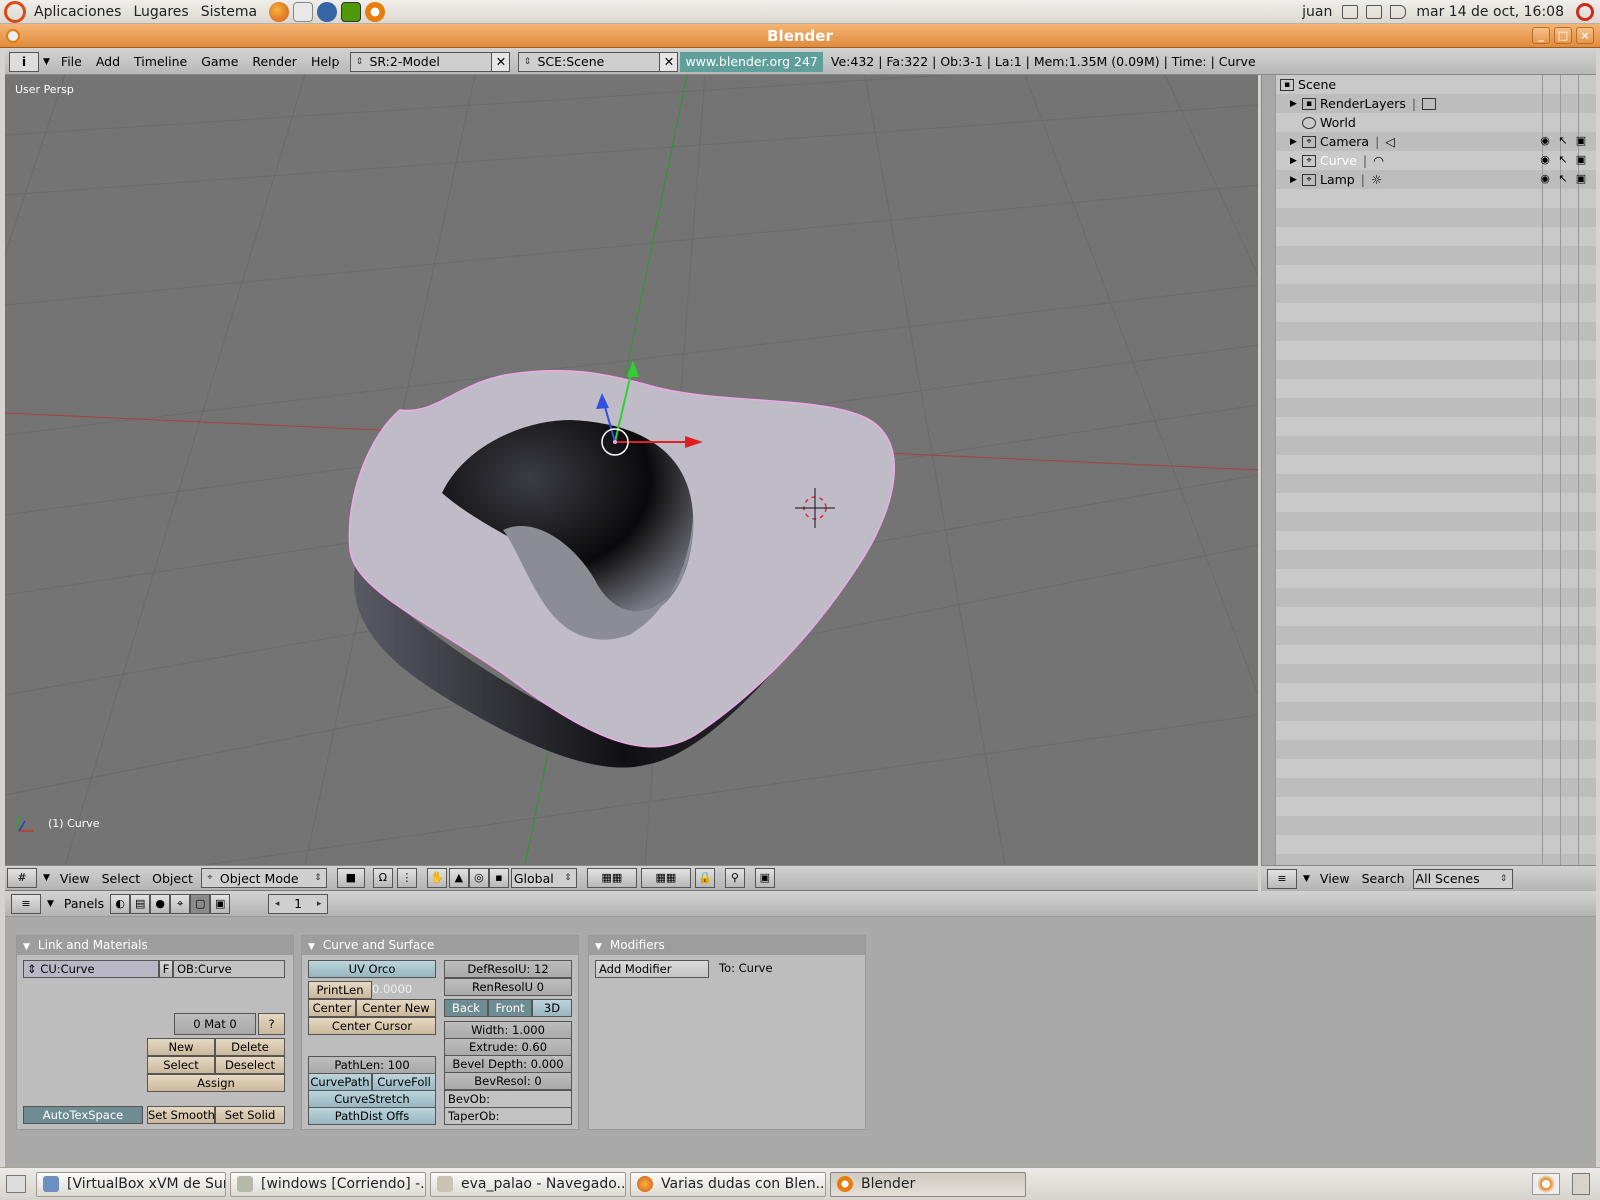 This screenshot has height=1200, width=1600. What do you see at coordinates (1365, 103) in the screenshot?
I see `outliner-item-renderlayers: ▶ ▪ RenderLayers |` at bounding box center [1365, 103].